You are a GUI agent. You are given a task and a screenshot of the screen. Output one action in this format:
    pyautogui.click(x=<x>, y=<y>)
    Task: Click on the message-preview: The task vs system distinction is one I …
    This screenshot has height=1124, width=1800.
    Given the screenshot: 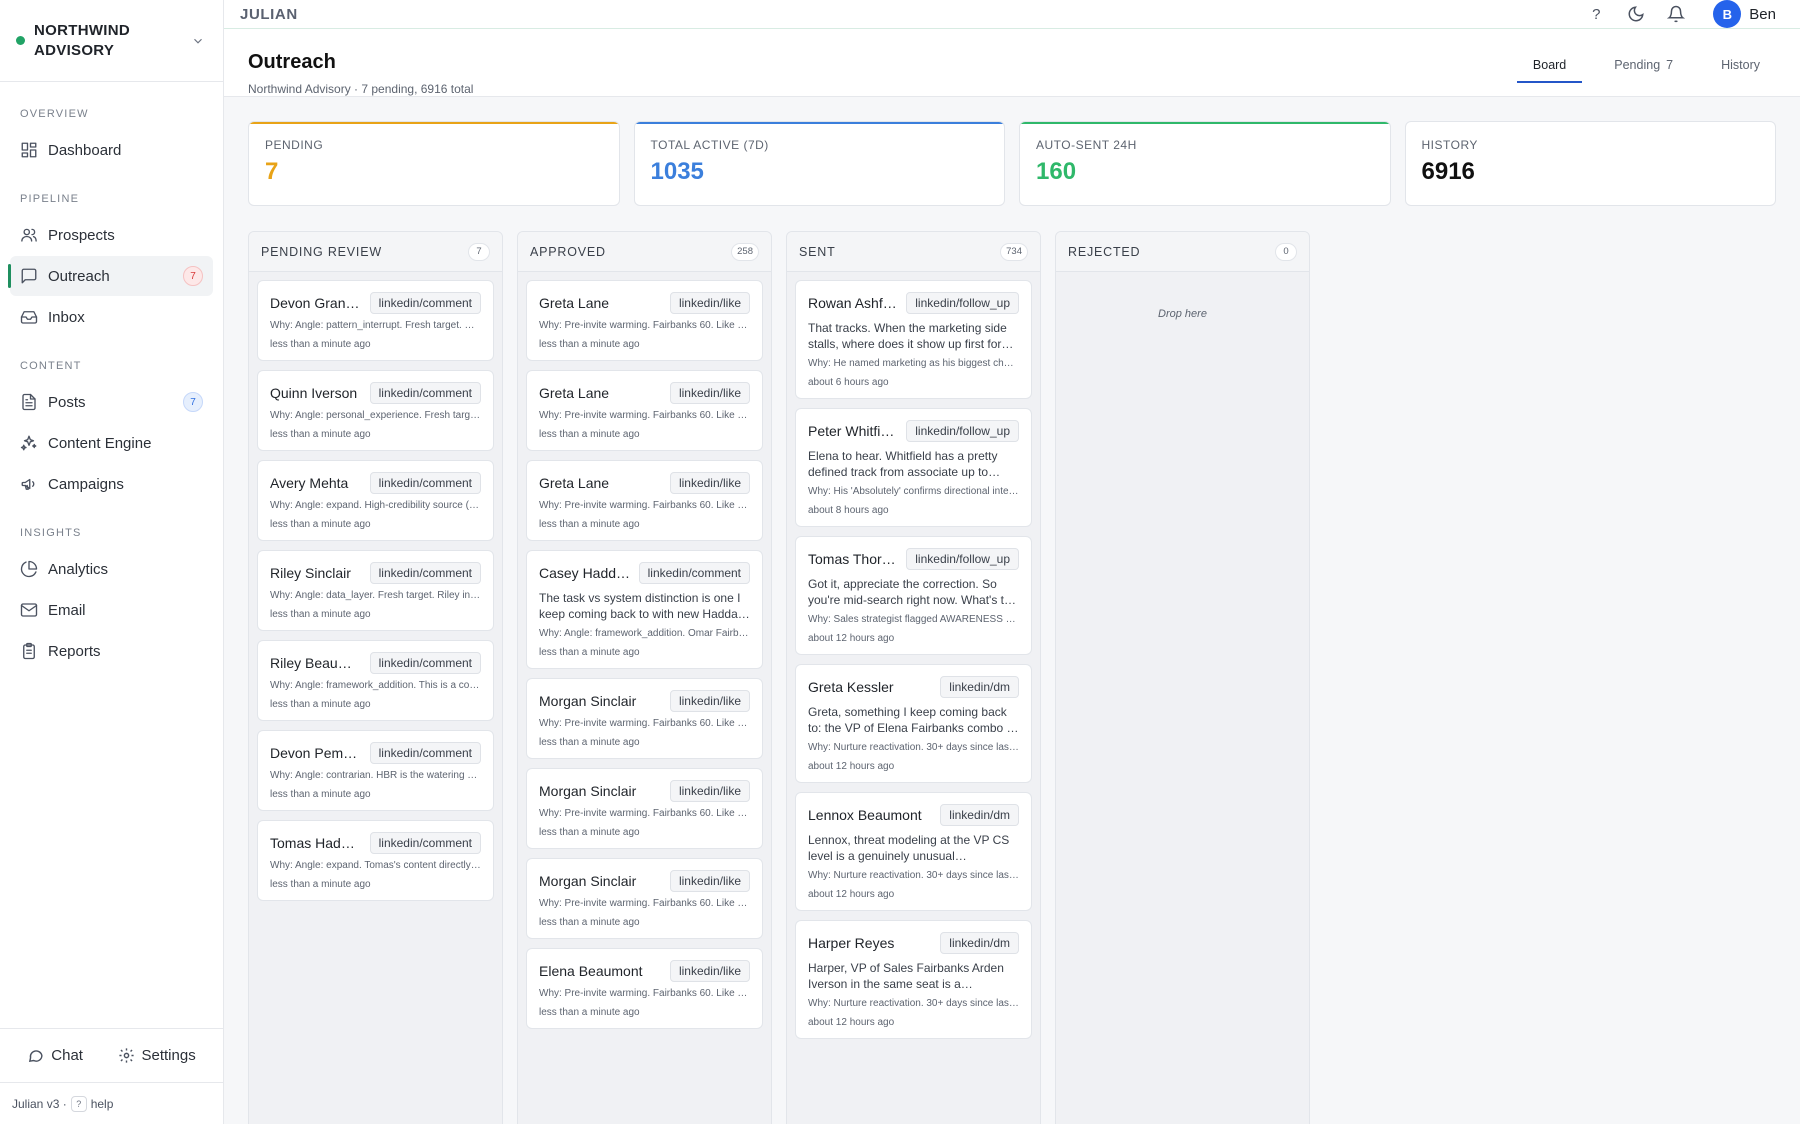 What is the action you would take?
    pyautogui.click(x=644, y=606)
    